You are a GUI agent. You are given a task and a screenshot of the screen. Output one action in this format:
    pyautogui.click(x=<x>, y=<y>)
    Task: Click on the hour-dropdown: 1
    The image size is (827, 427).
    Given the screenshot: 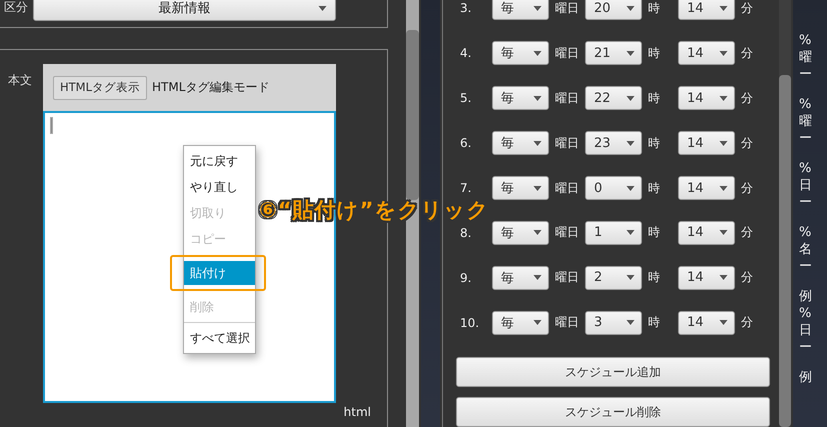 What is the action you would take?
    pyautogui.click(x=613, y=232)
    